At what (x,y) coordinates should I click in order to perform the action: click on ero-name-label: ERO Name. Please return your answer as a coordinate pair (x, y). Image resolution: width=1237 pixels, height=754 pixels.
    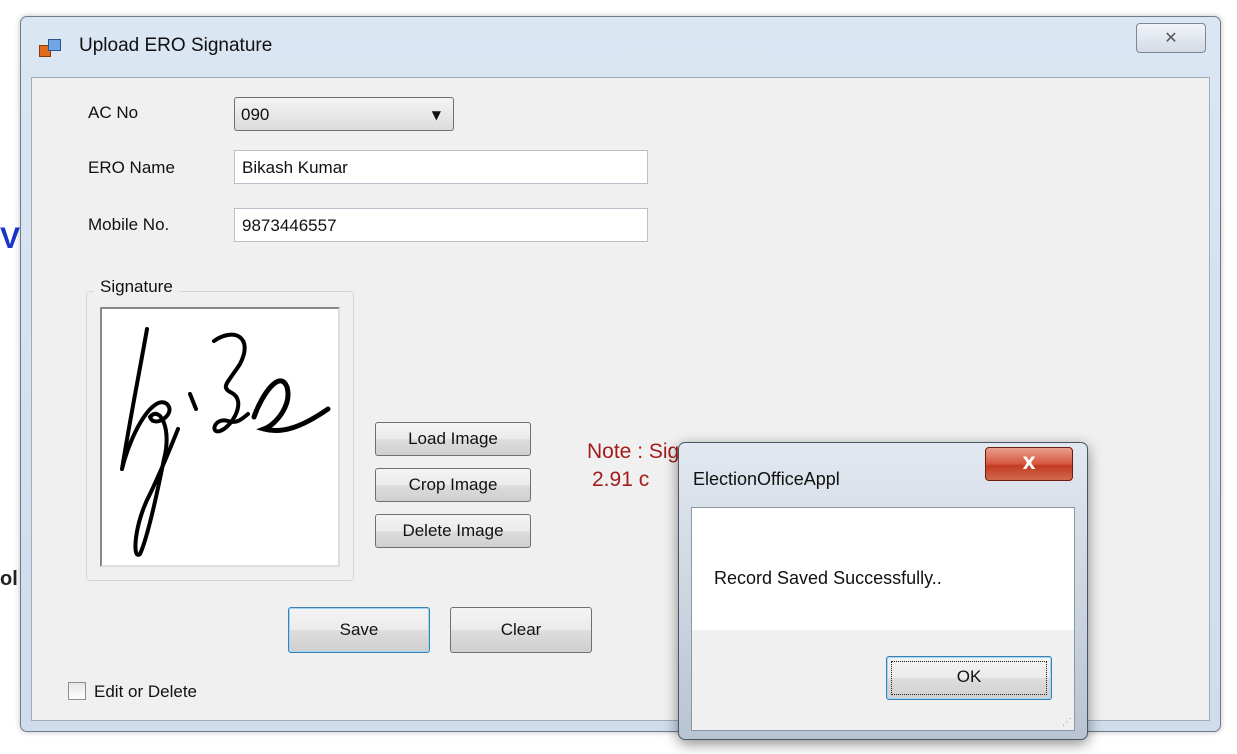
    Looking at the image, I should click on (131, 167).